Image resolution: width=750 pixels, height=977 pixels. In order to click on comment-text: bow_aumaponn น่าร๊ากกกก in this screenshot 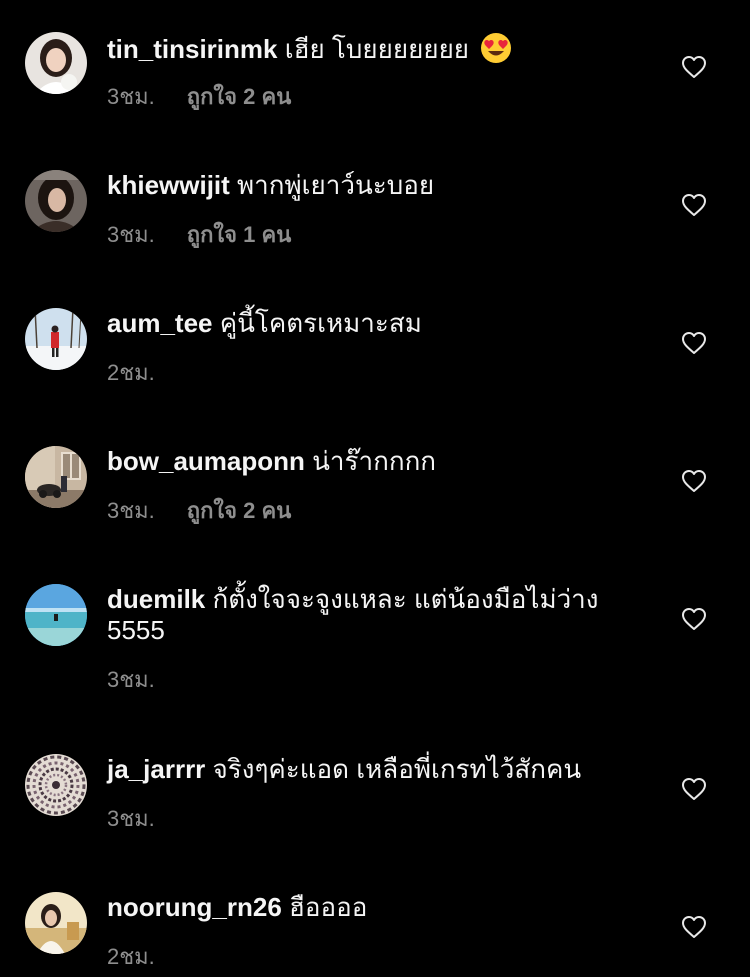, I will do `click(377, 461)`.